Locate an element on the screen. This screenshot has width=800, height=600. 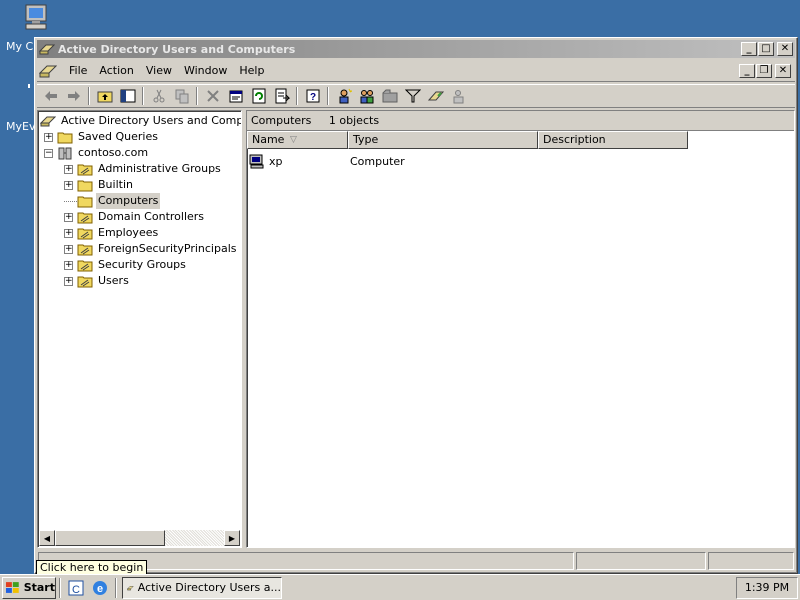
tree-item-domain-controllers: + Domain Controllers is located at coordinates (135, 217).